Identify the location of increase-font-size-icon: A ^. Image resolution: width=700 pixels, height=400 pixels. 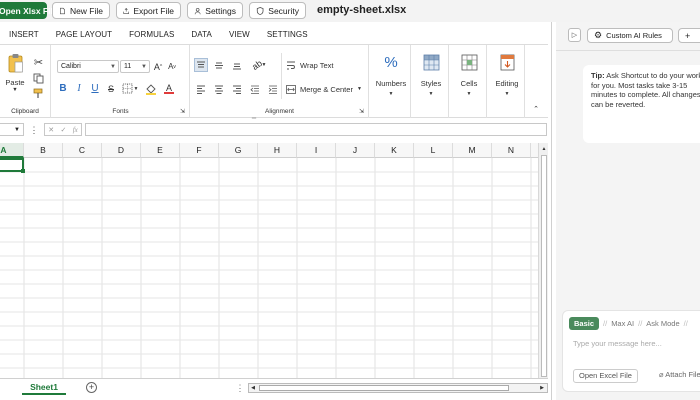
(158, 66).